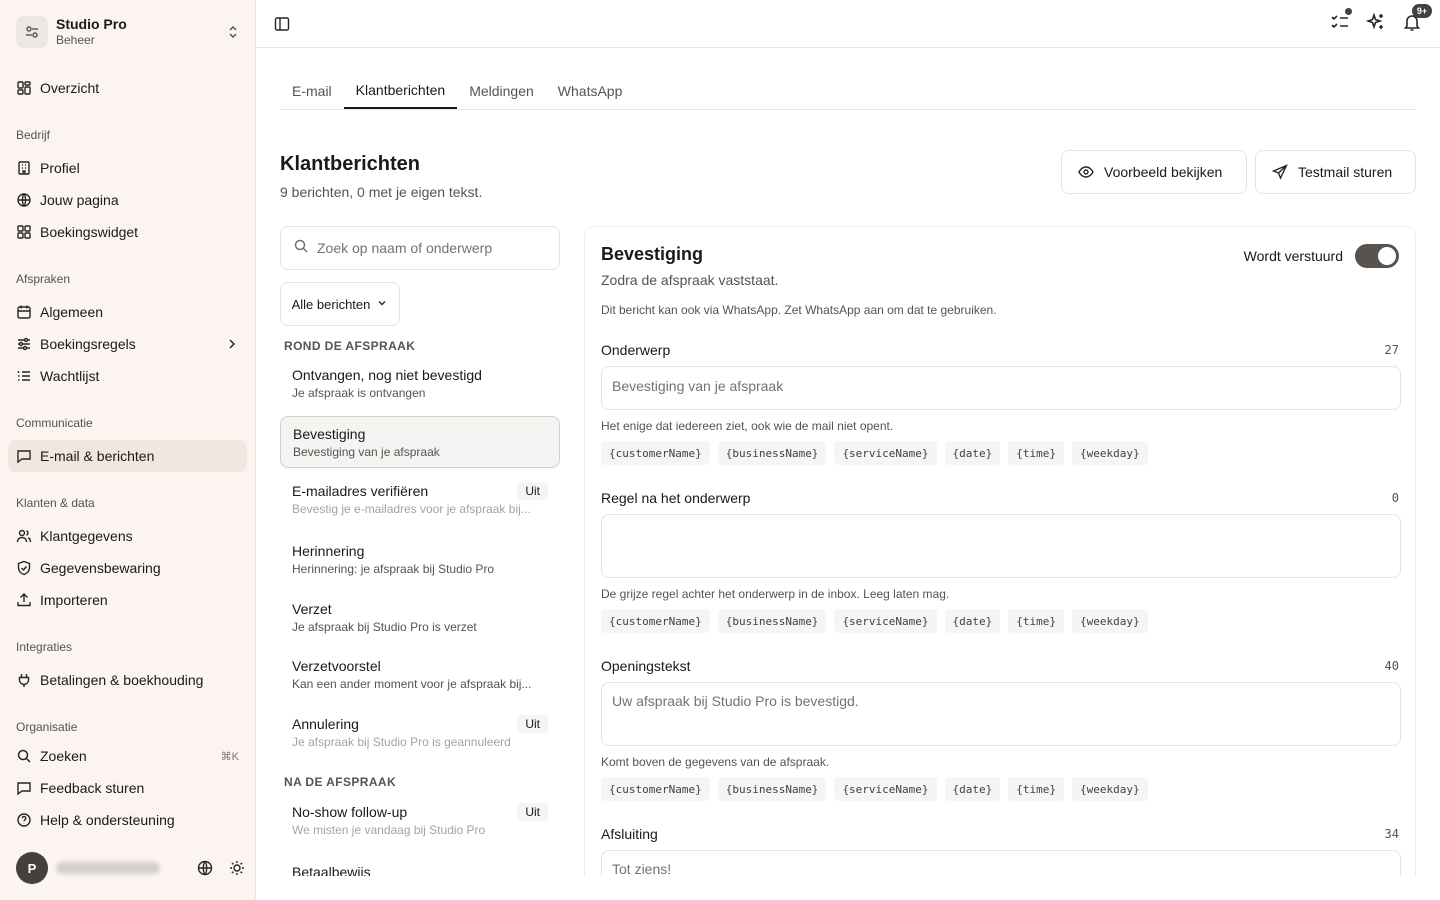 Image resolution: width=1440 pixels, height=900 pixels. What do you see at coordinates (205, 868) in the screenshot?
I see `globe-icon` at bounding box center [205, 868].